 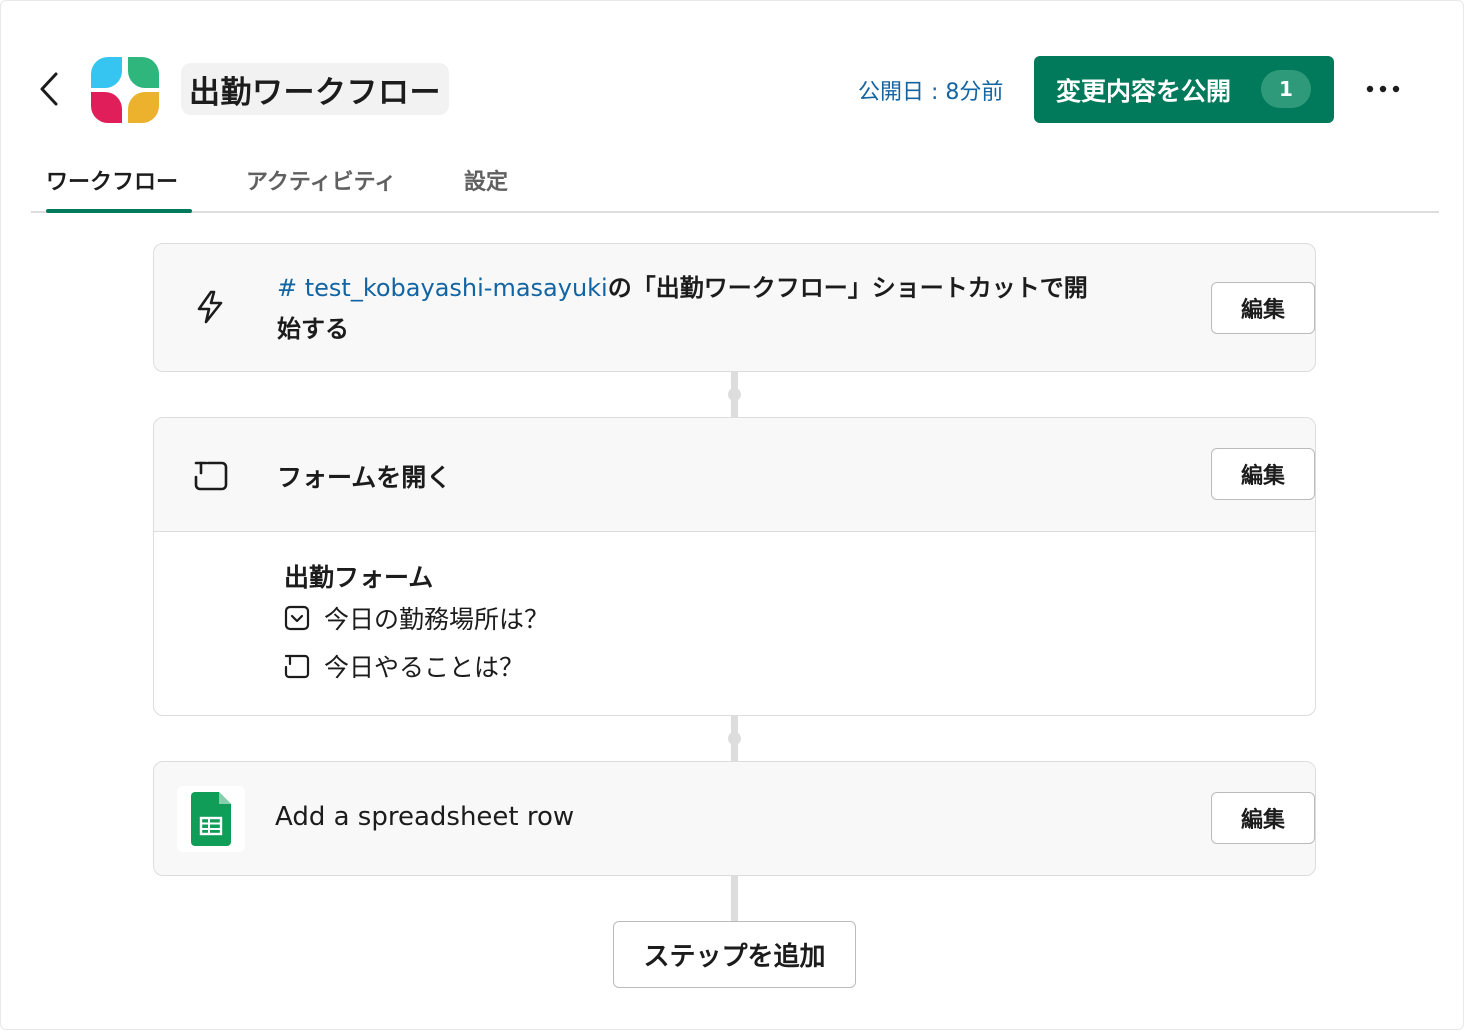 I want to click on form-field-label: 今日やることは？, so click(x=424, y=667).